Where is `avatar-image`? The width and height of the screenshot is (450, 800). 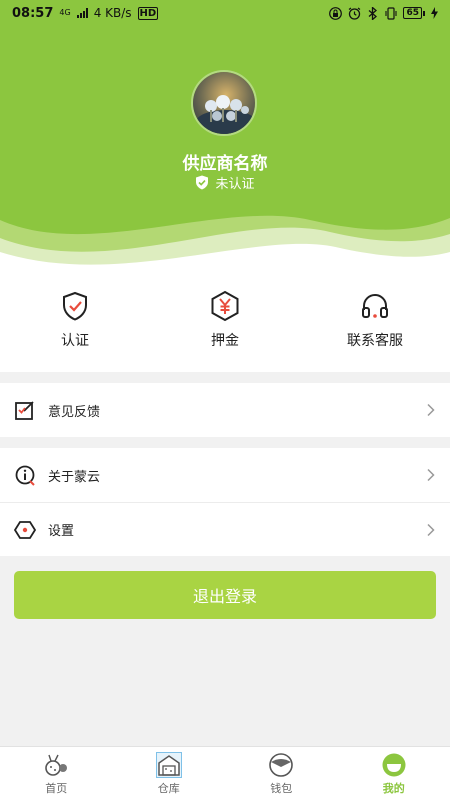 avatar-image is located at coordinates (224, 103).